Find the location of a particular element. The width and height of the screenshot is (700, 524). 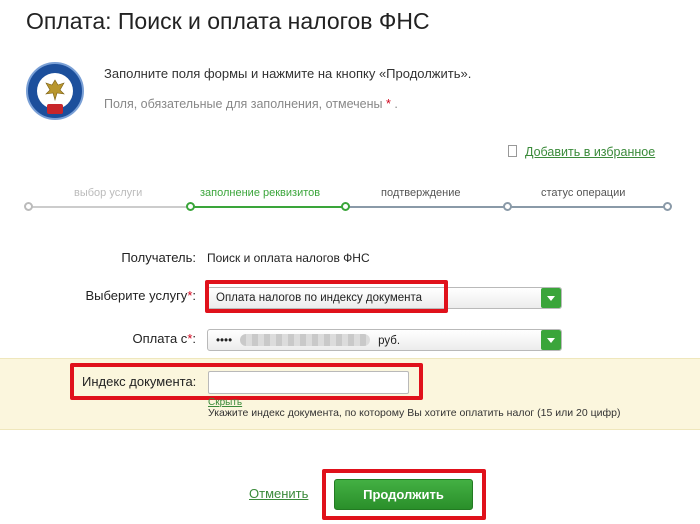

redacted-account is located at coordinates (305, 340).